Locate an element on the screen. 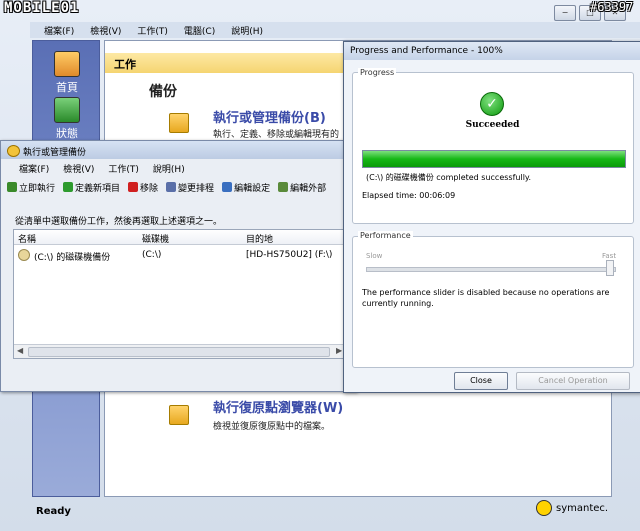 This screenshot has width=640, height=531. brand-text: symantec. is located at coordinates (582, 508).